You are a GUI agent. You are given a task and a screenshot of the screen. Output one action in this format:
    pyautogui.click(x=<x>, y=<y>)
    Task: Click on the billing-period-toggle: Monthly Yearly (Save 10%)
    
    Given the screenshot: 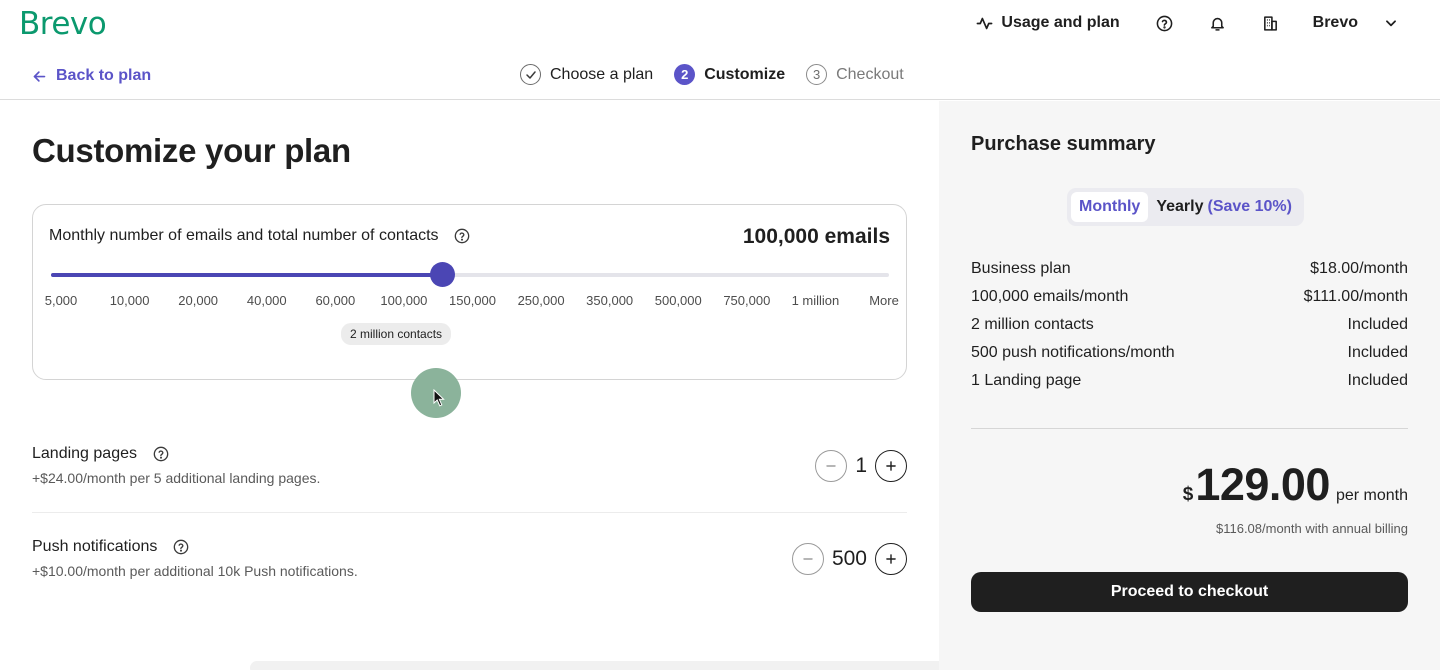 What is the action you would take?
    pyautogui.click(x=1185, y=207)
    